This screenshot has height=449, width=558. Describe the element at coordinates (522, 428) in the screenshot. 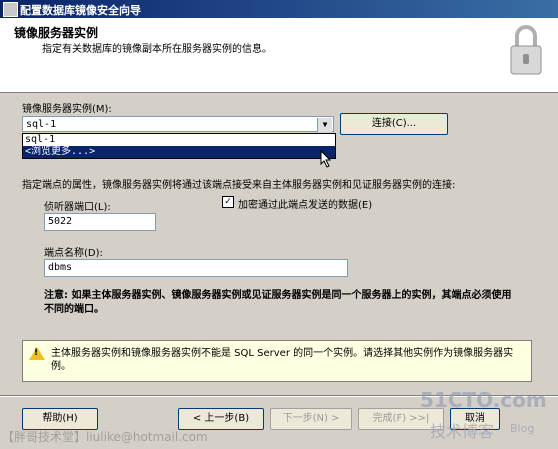

I see `blog-en-watermark: Blog` at that location.